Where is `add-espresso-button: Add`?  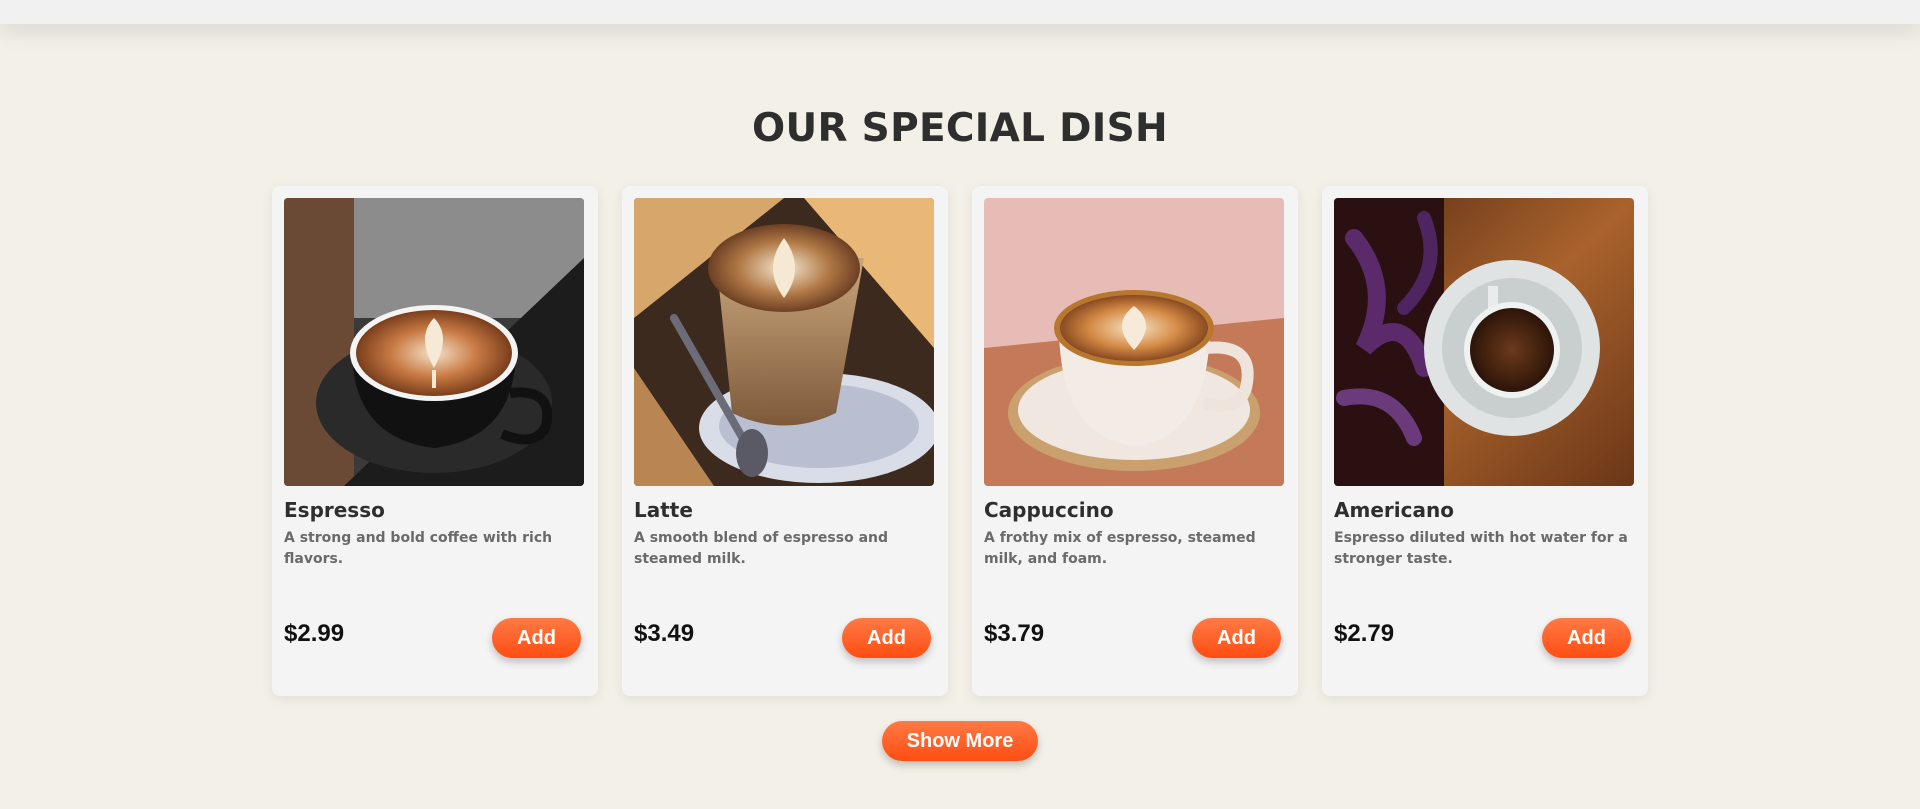 add-espresso-button: Add is located at coordinates (536, 638).